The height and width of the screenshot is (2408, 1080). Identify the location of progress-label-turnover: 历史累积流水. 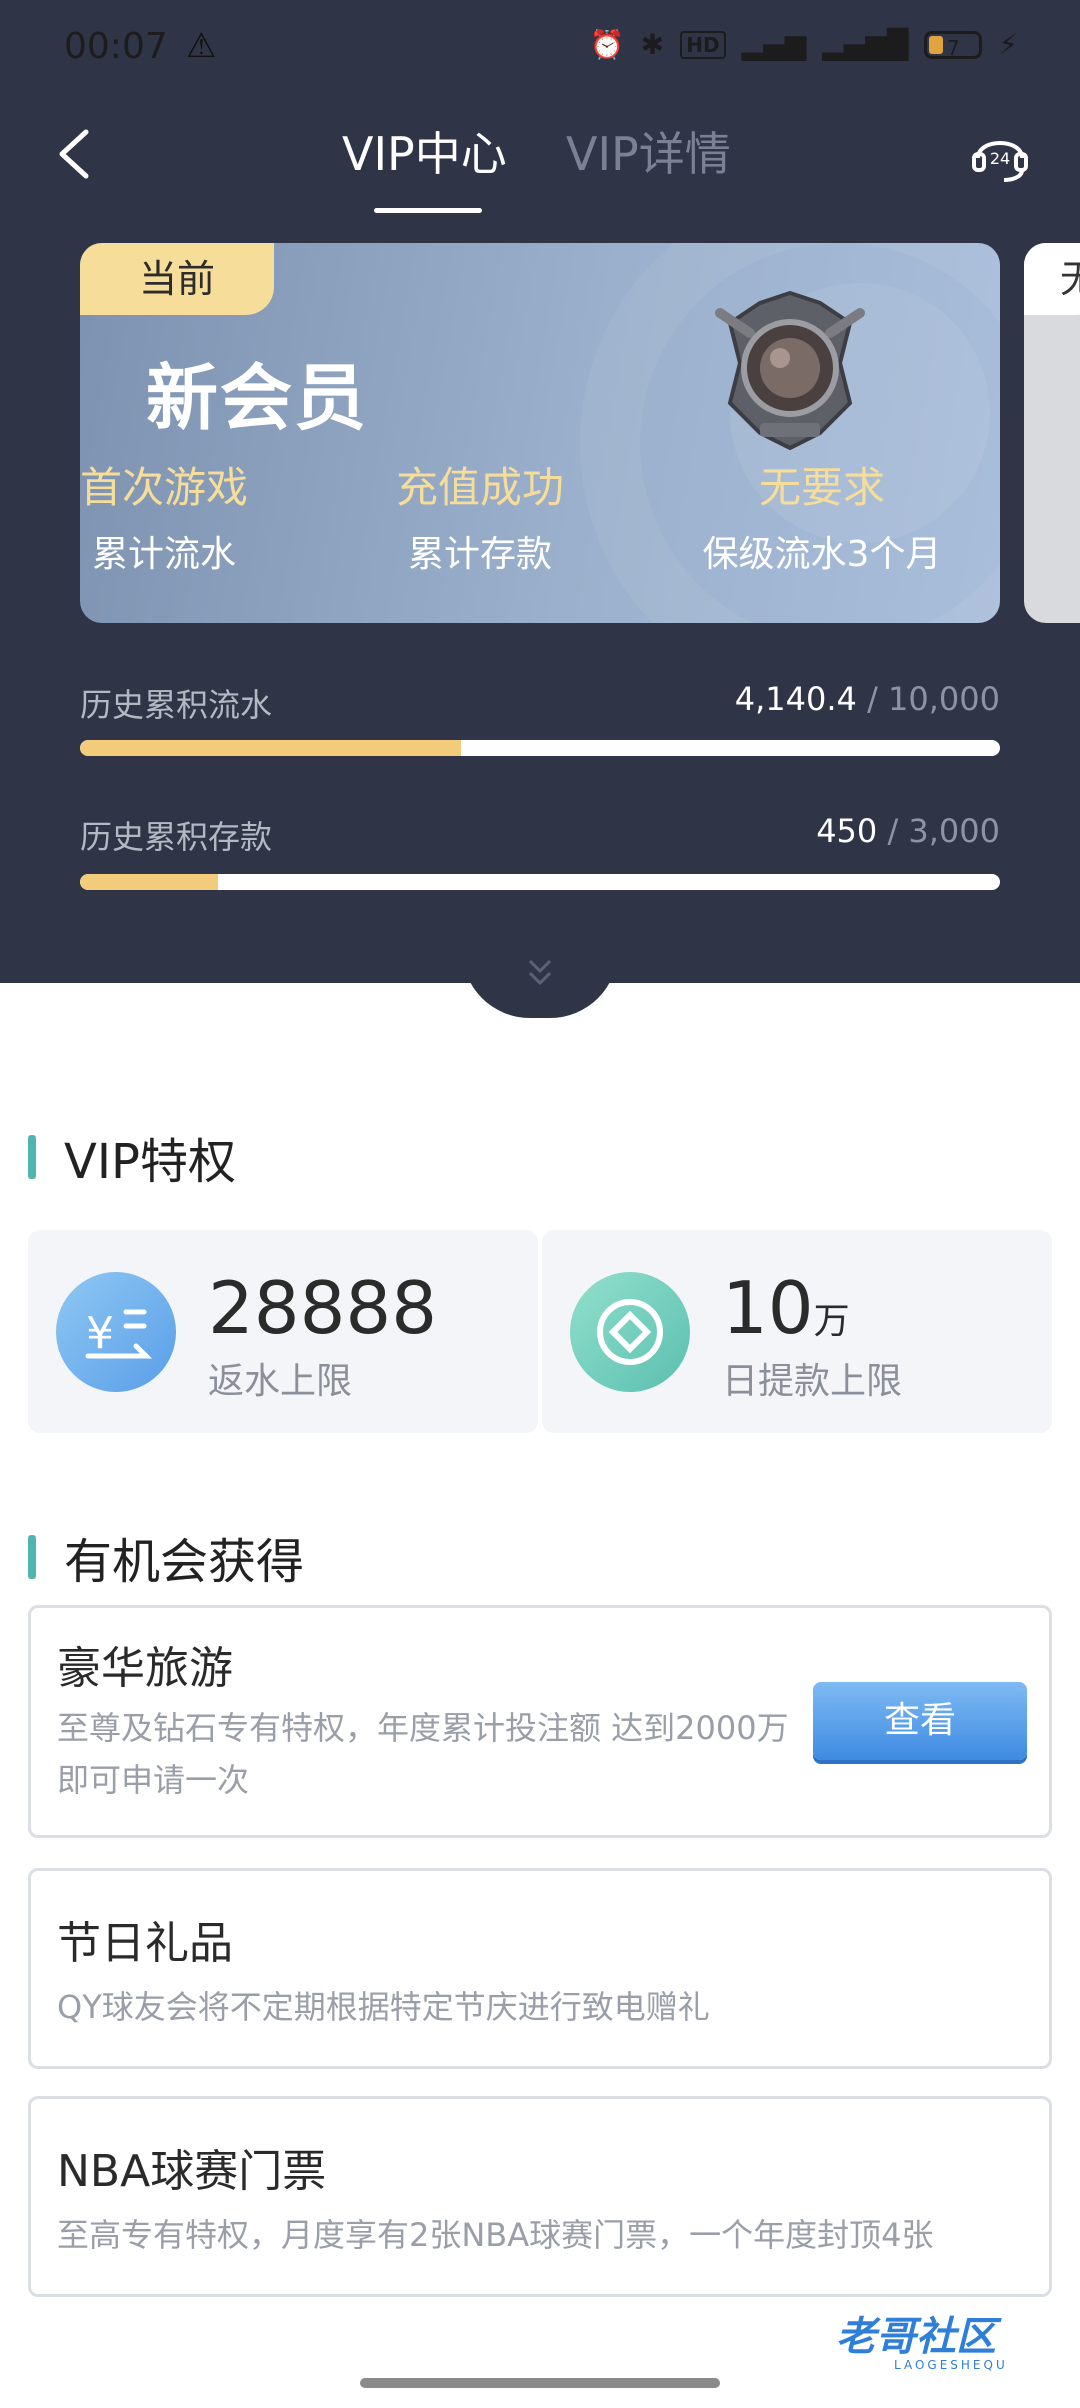
(176, 705).